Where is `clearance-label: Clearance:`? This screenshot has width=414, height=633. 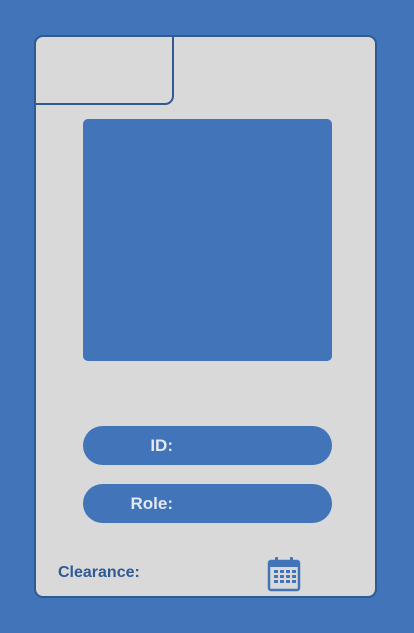 clearance-label: Clearance: is located at coordinates (99, 572).